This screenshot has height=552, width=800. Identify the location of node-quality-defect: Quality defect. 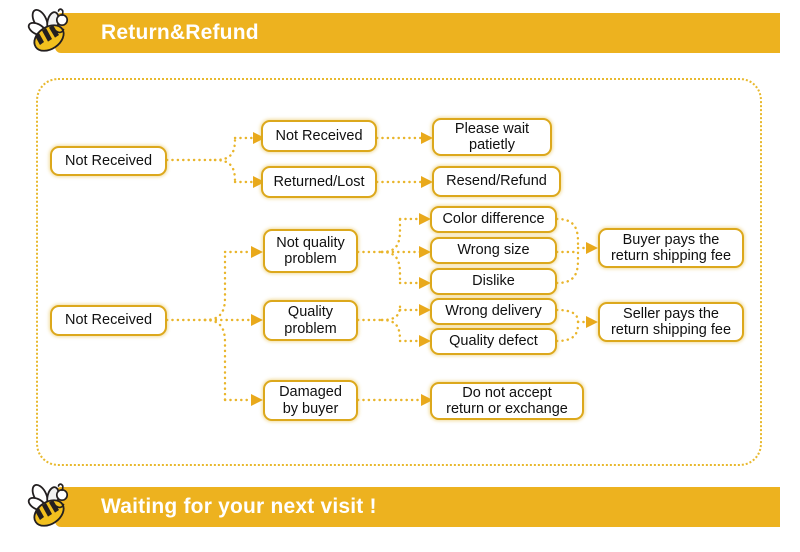
(493, 341).